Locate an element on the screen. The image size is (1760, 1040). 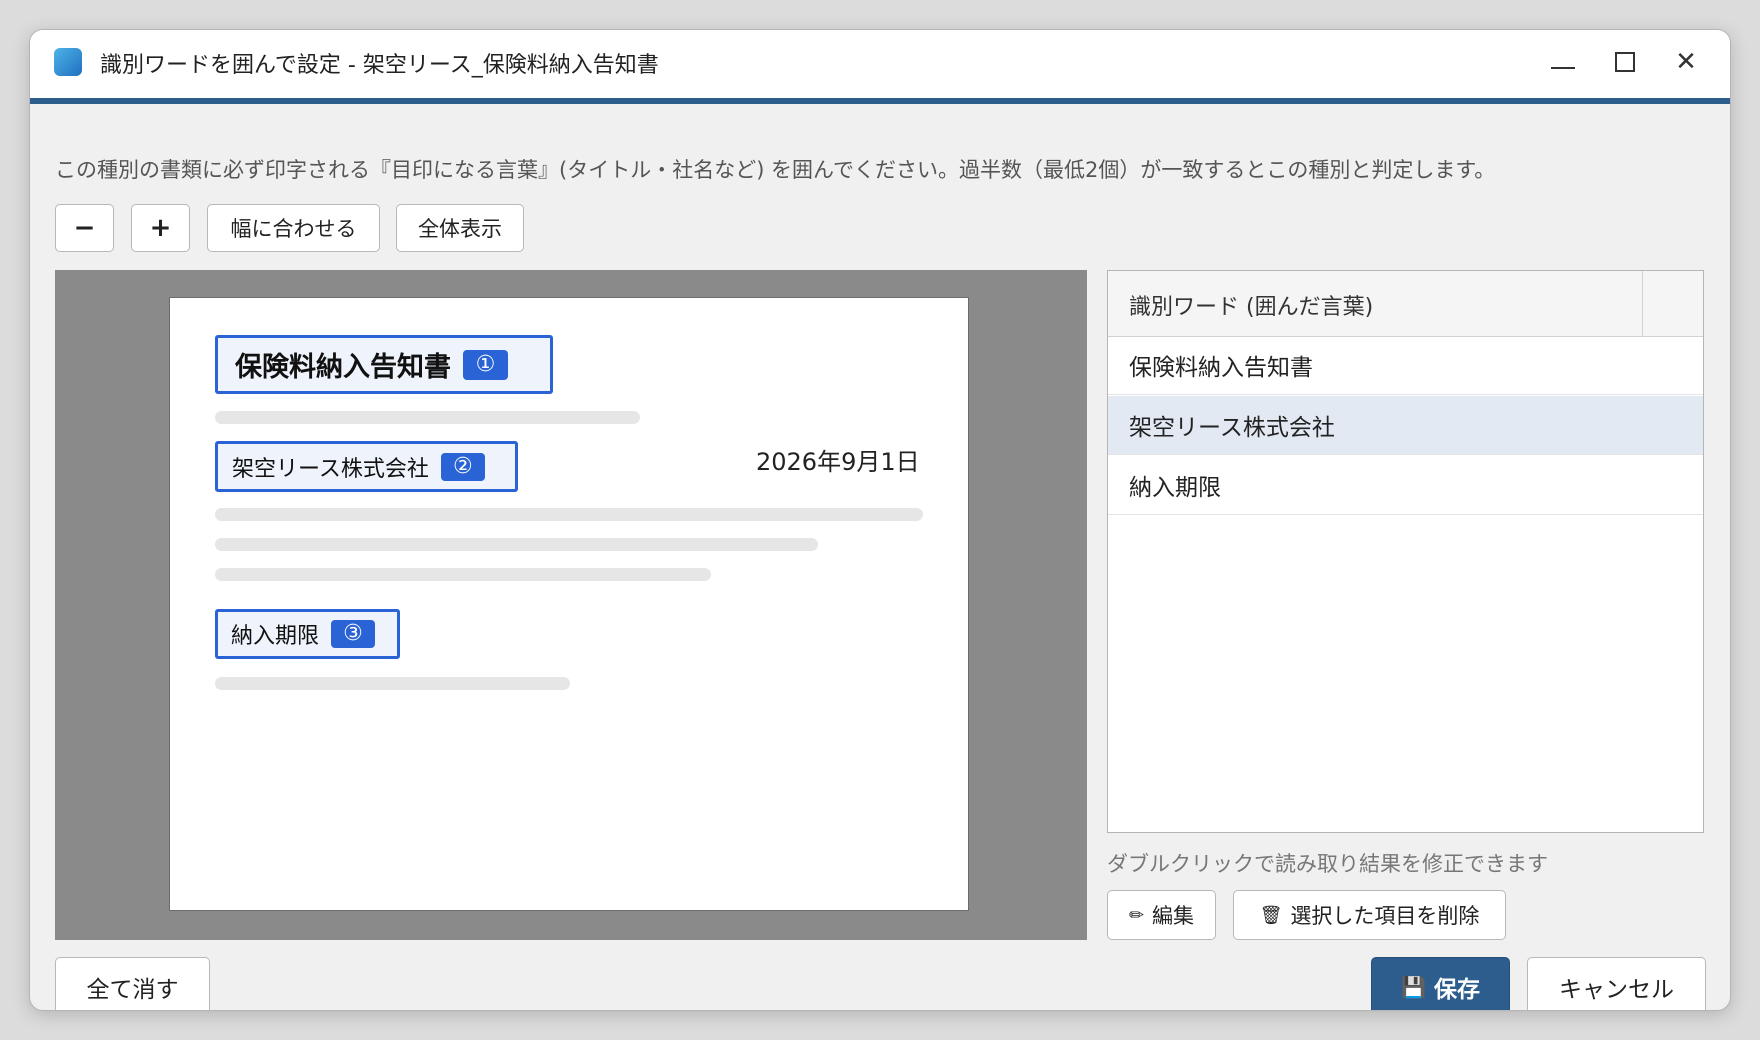
maximize-button is located at coordinates (1625, 62).